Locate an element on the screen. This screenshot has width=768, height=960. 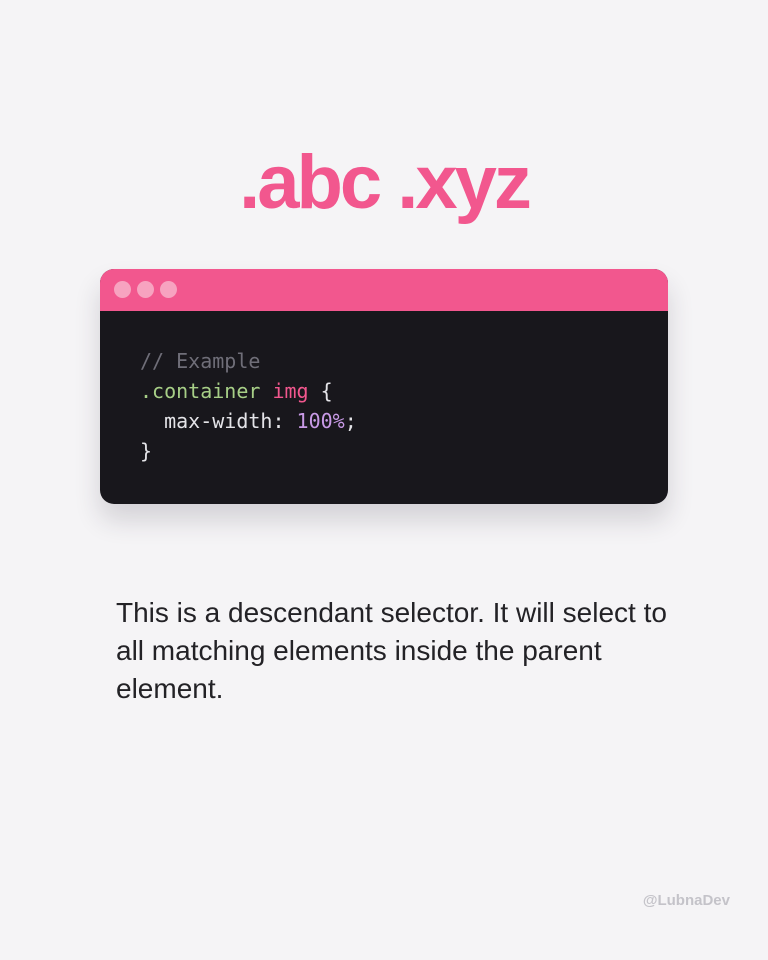
window-titlebar is located at coordinates (384, 290).